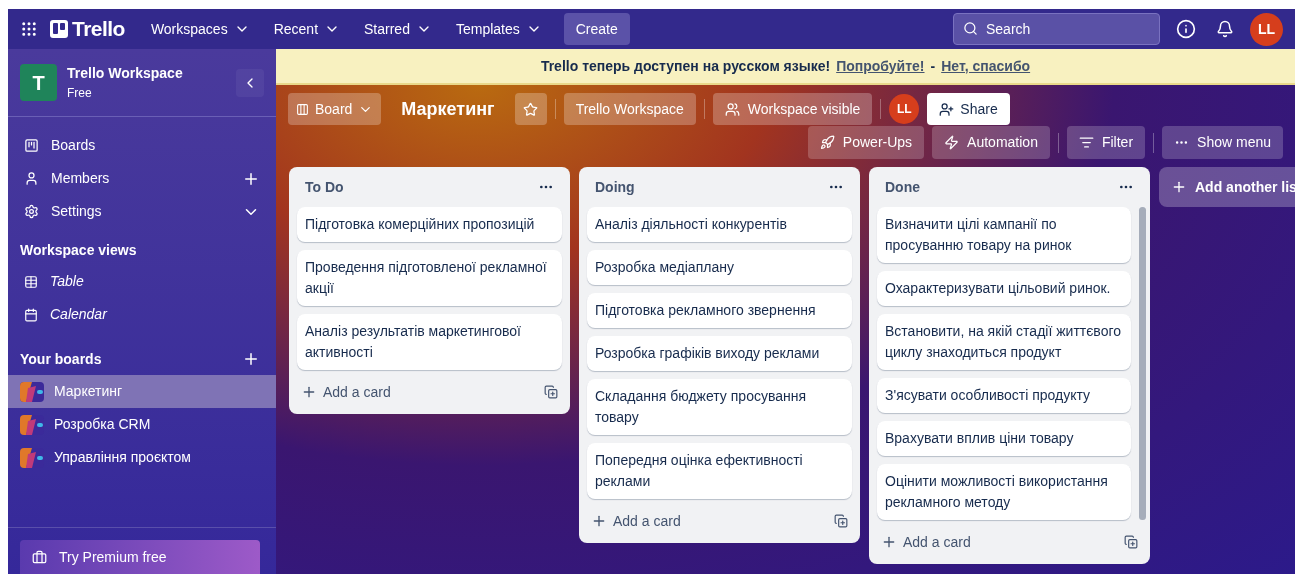 The height and width of the screenshot is (574, 1301). Describe the element at coordinates (1004, 235) in the screenshot. I see `task-card: Визначити цілі кампанії по просуванню товару на ринок` at that location.